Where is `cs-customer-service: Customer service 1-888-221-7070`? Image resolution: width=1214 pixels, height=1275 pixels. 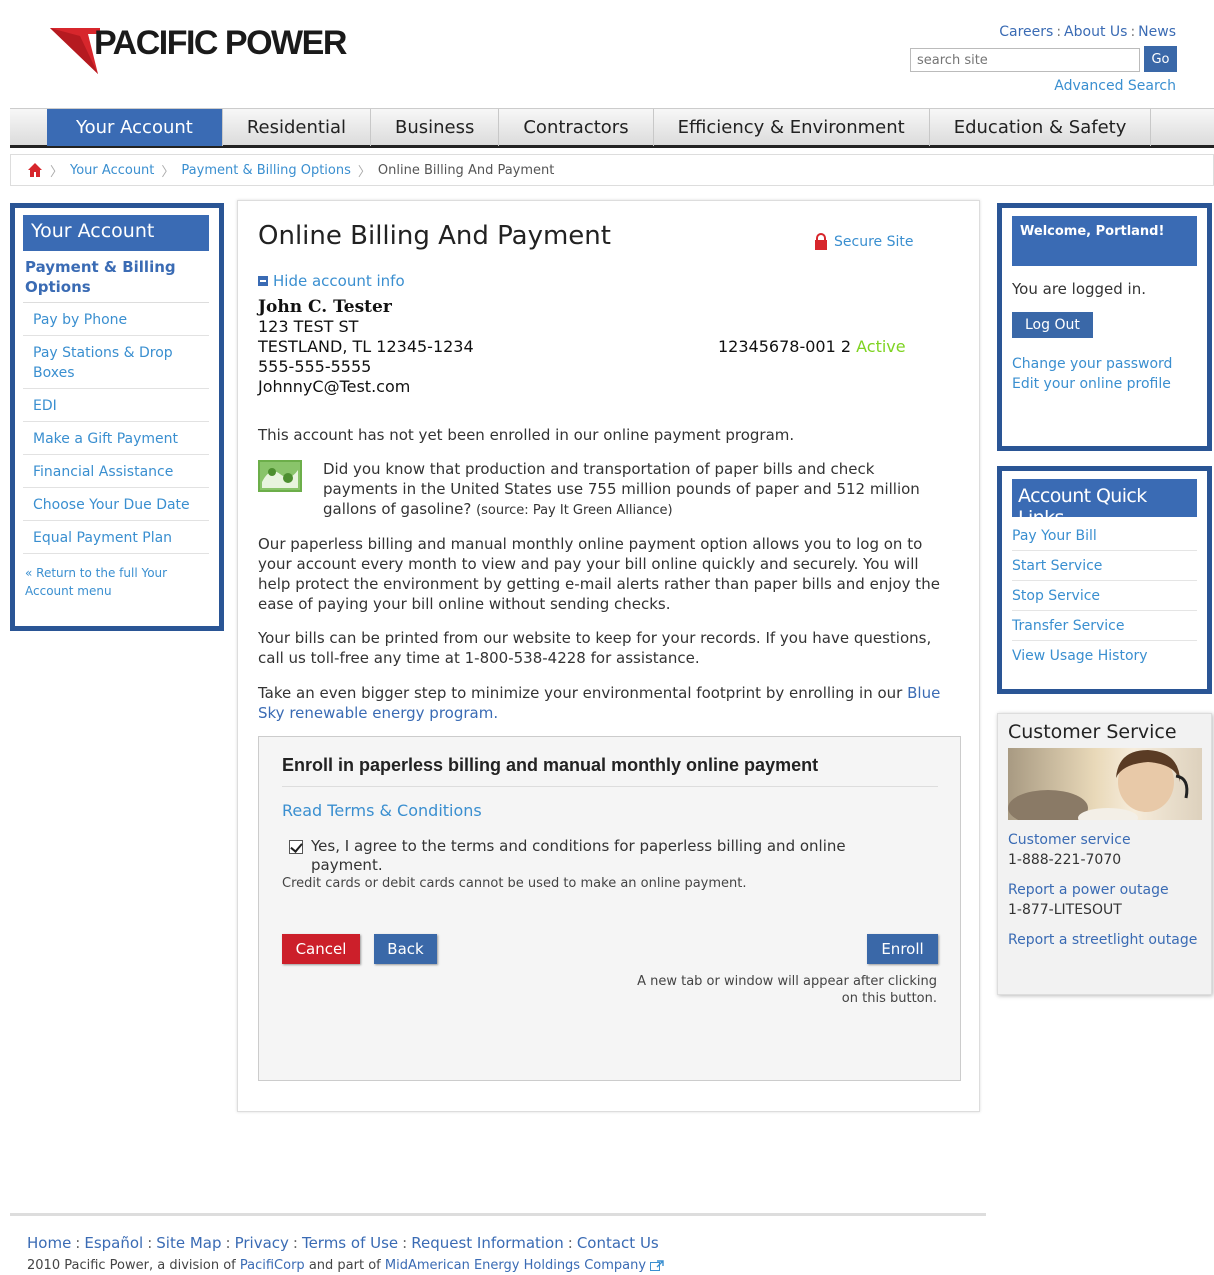
cs-customer-service: Customer service 1-888-221-7070 is located at coordinates (1104, 850).